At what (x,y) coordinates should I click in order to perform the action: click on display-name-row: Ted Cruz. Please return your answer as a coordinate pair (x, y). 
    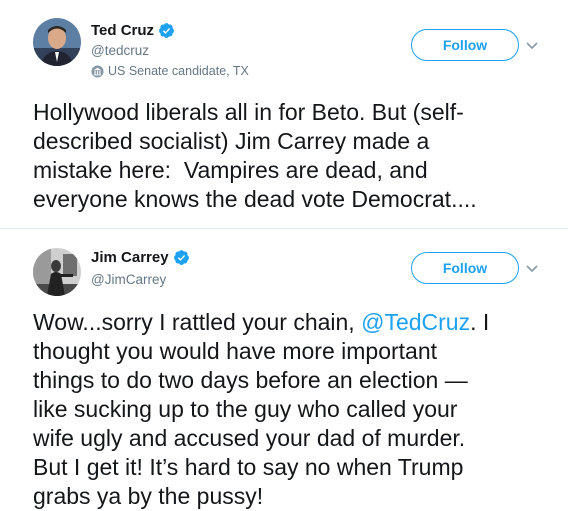
    Looking at the image, I should click on (133, 30).